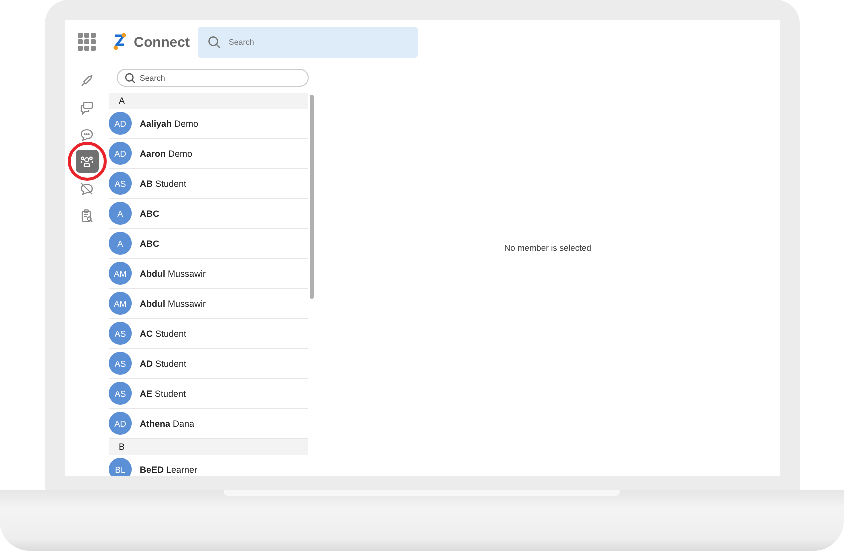 The image size is (844, 551). I want to click on clipboard-icon, so click(87, 215).